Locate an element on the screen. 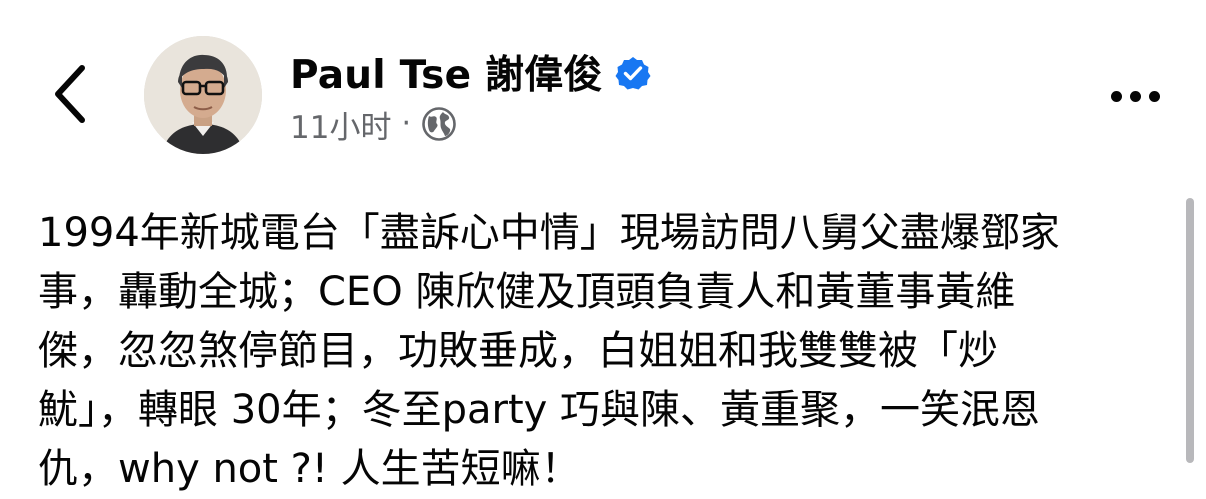 The height and width of the screenshot is (499, 1206). avatar-portrait is located at coordinates (203, 95).